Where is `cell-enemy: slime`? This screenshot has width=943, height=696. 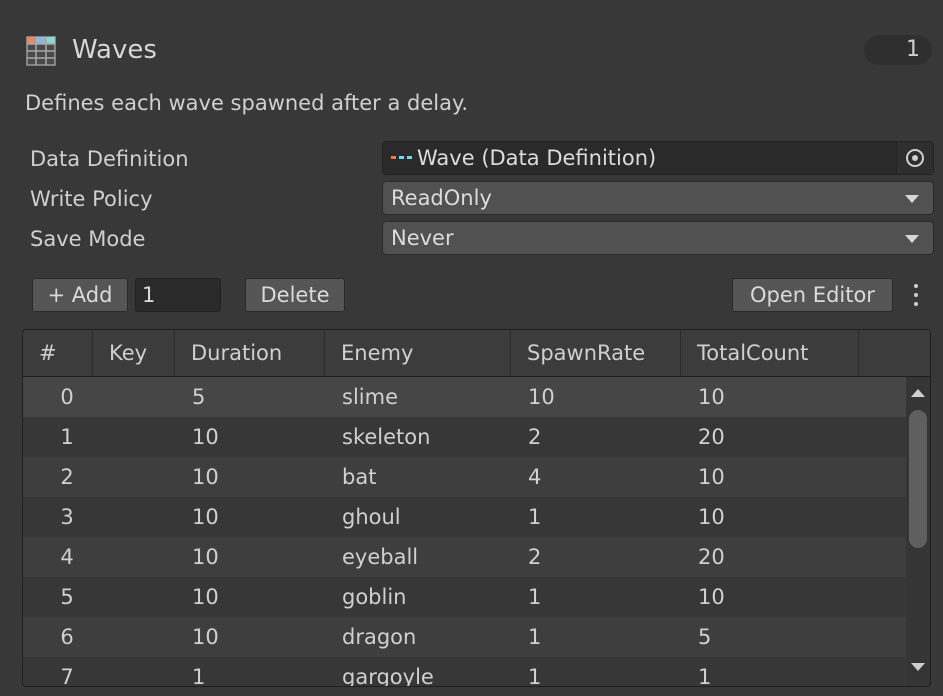
cell-enemy: slime is located at coordinates (422, 397).